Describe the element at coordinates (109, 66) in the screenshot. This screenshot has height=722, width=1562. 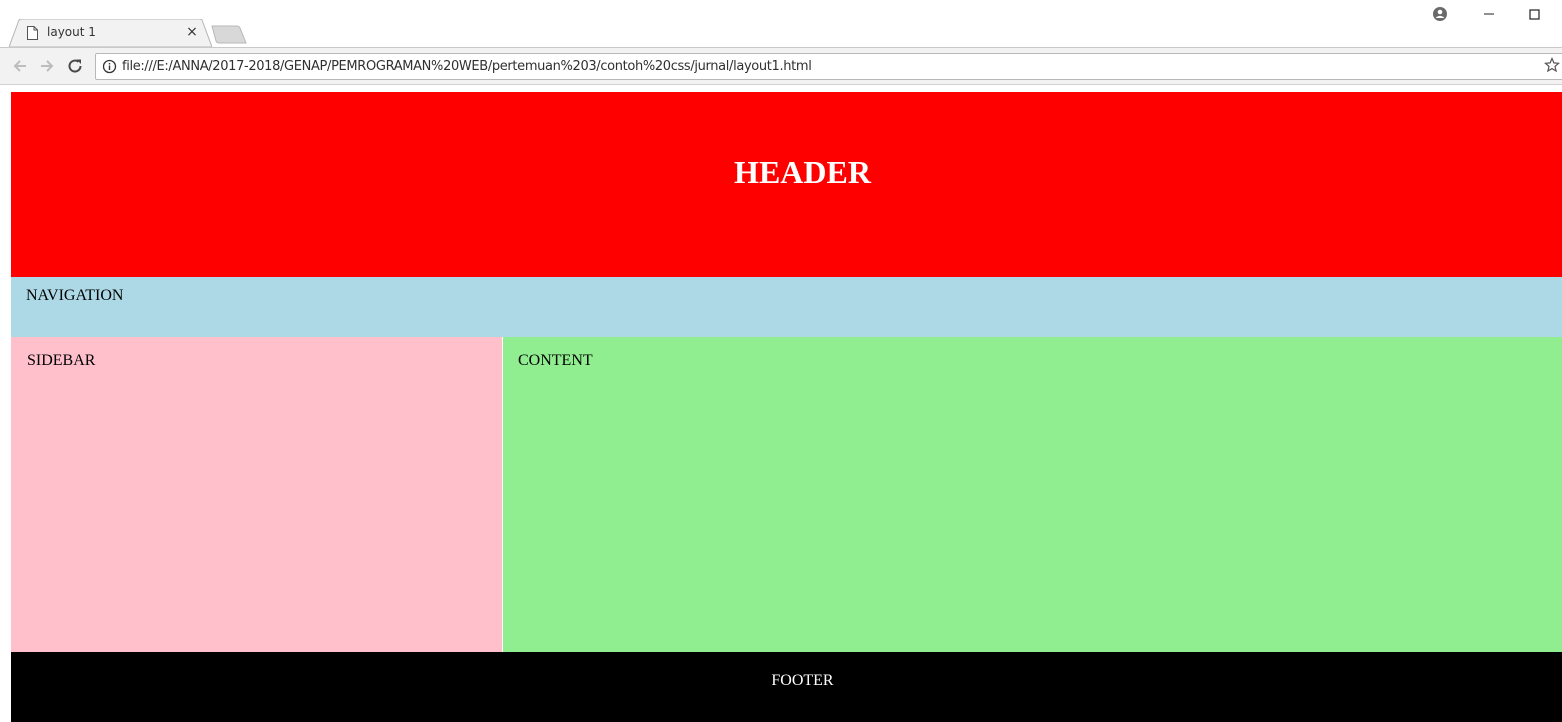
I see `info-icon` at that location.